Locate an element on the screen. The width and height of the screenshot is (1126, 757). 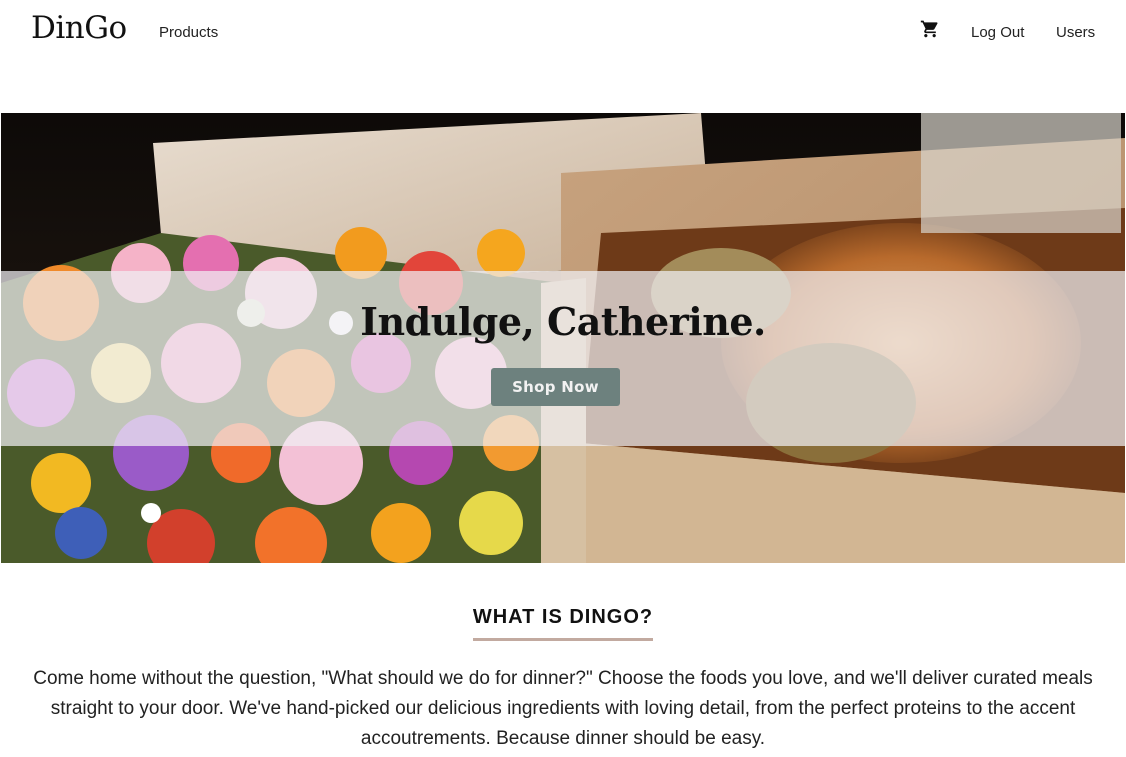
nav-link-logout: Log Out is located at coordinates (997, 32).